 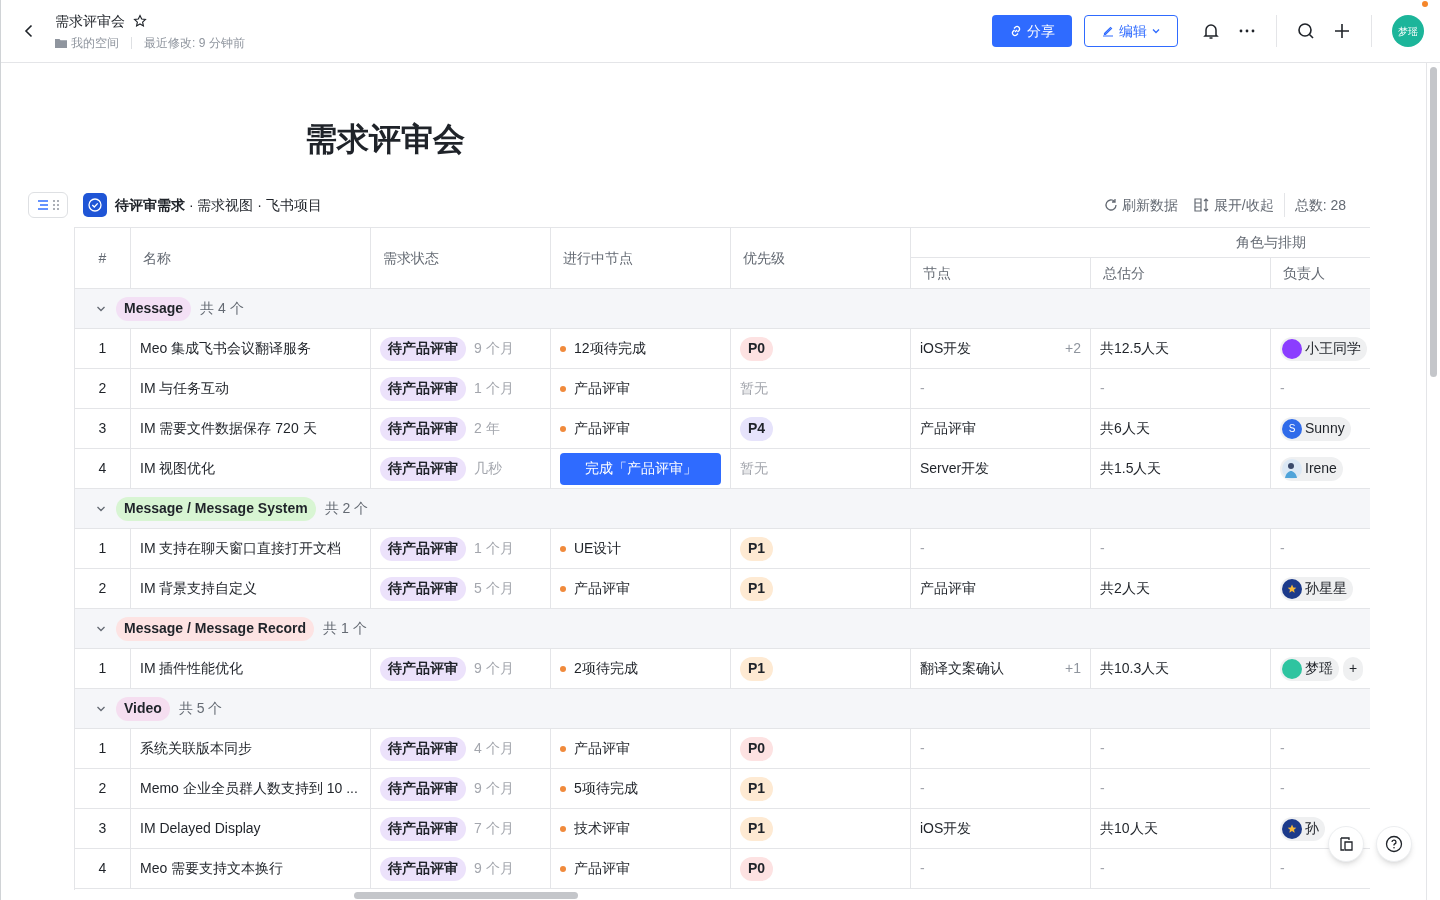 I want to click on table-cell: Meo 需要支持文本换行, so click(x=251, y=869).